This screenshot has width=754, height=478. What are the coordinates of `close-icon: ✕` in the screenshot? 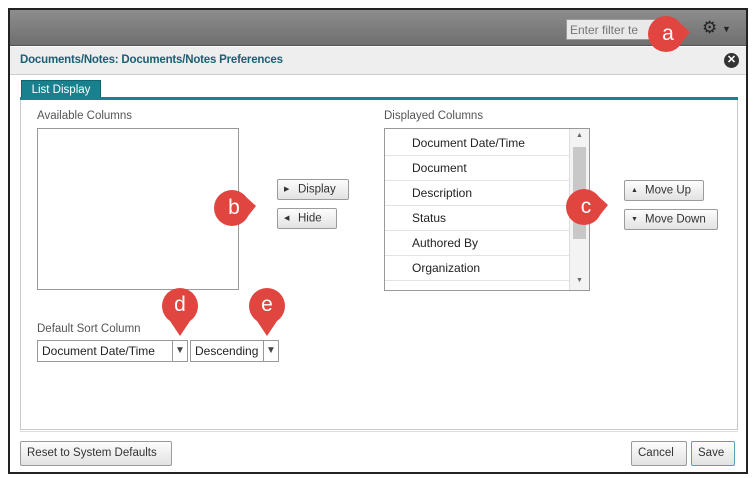 It's located at (731, 60).